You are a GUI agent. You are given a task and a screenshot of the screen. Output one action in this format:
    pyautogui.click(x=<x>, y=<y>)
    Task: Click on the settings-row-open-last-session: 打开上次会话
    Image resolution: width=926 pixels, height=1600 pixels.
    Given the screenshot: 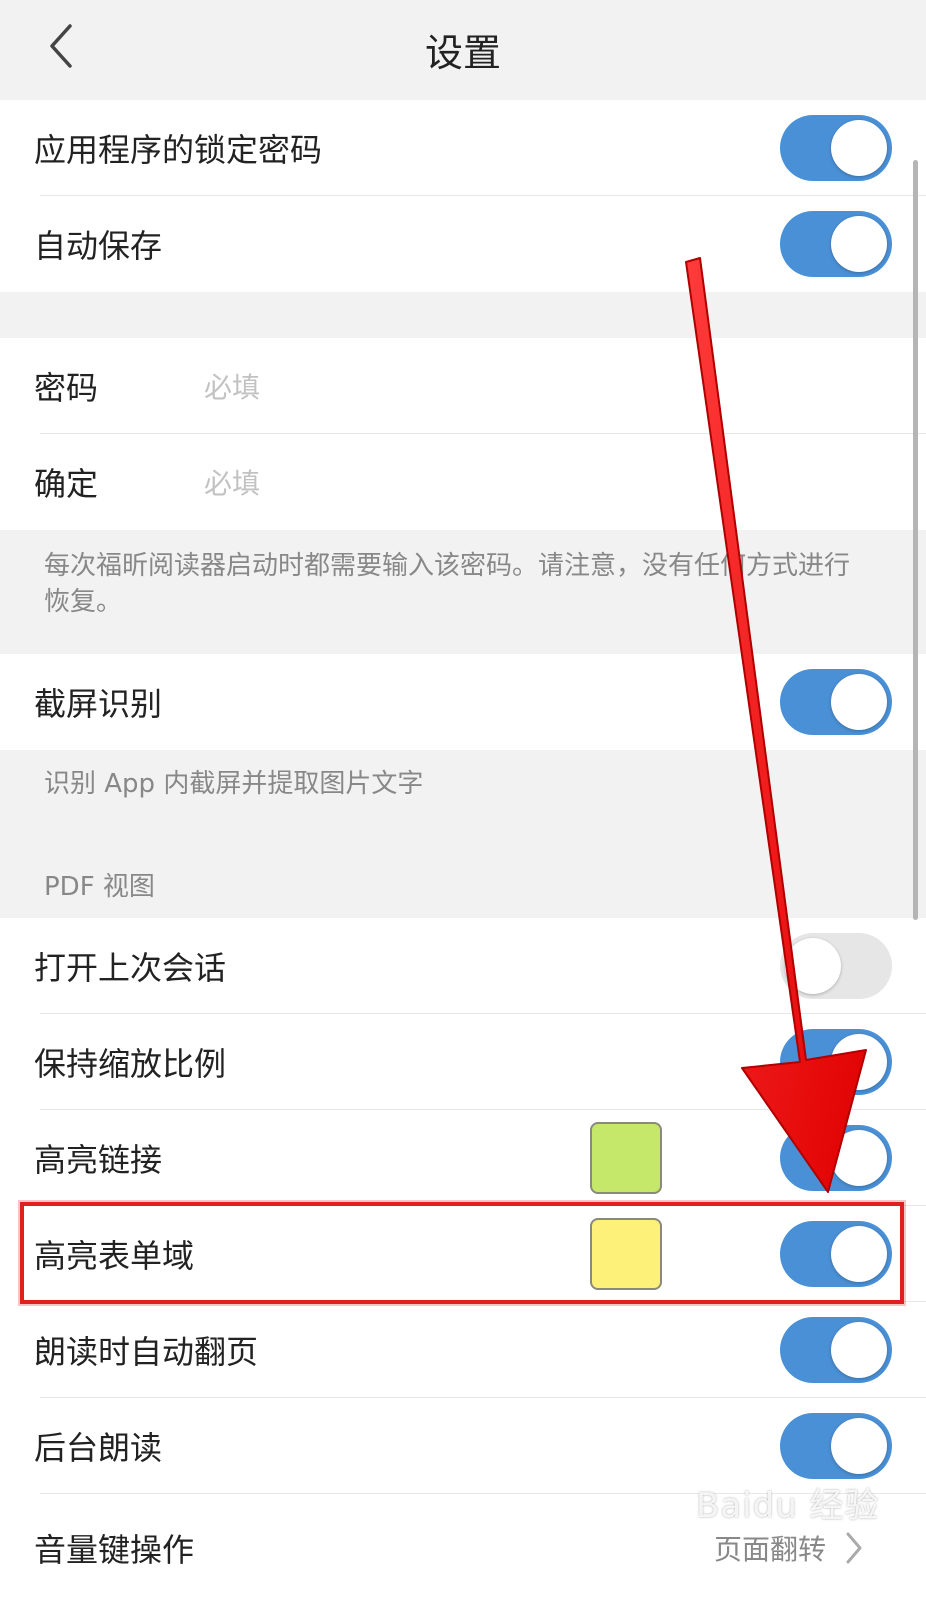 What is the action you would take?
    pyautogui.click(x=463, y=966)
    